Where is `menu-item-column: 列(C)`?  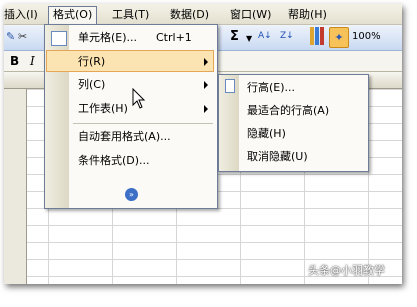 menu-item-column: 列(C) is located at coordinates (130, 85).